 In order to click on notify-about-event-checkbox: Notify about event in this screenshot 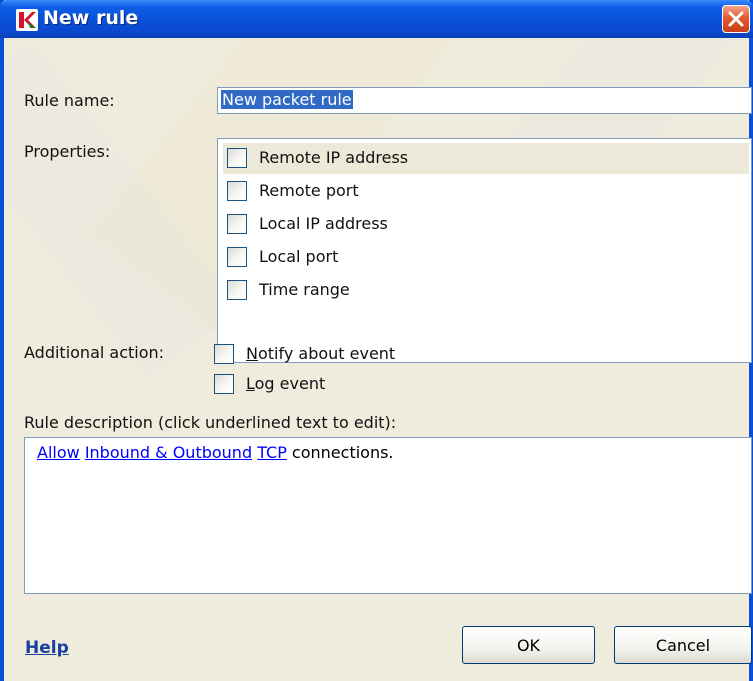, I will do `click(324, 354)`.